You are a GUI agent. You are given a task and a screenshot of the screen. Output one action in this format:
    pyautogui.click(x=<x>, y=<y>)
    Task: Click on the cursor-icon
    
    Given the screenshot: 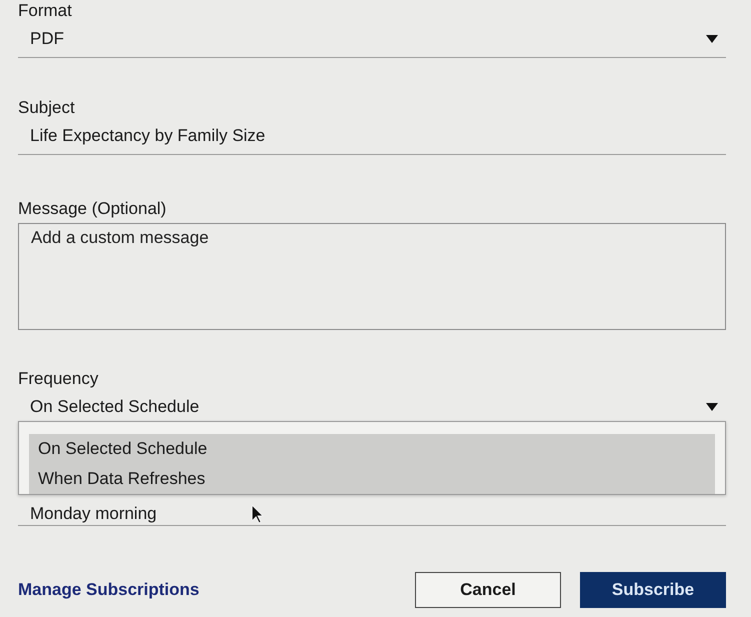 What is the action you would take?
    pyautogui.click(x=258, y=514)
    